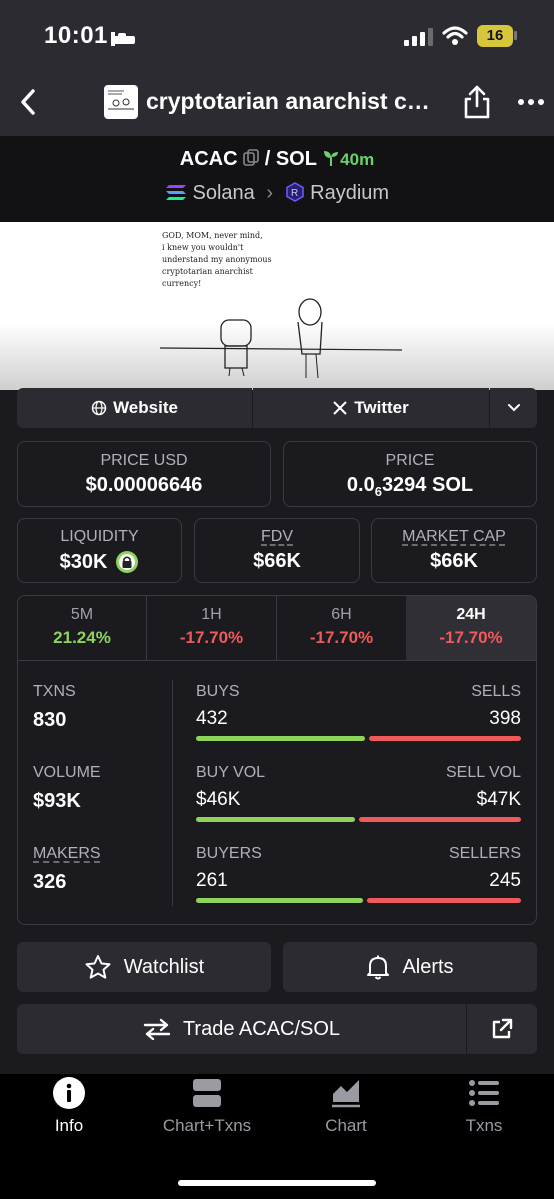 The width and height of the screenshot is (554, 1199). Describe the element at coordinates (208, 271) in the screenshot. I see `banner-caption-4: cryptotarian anarchist` at that location.